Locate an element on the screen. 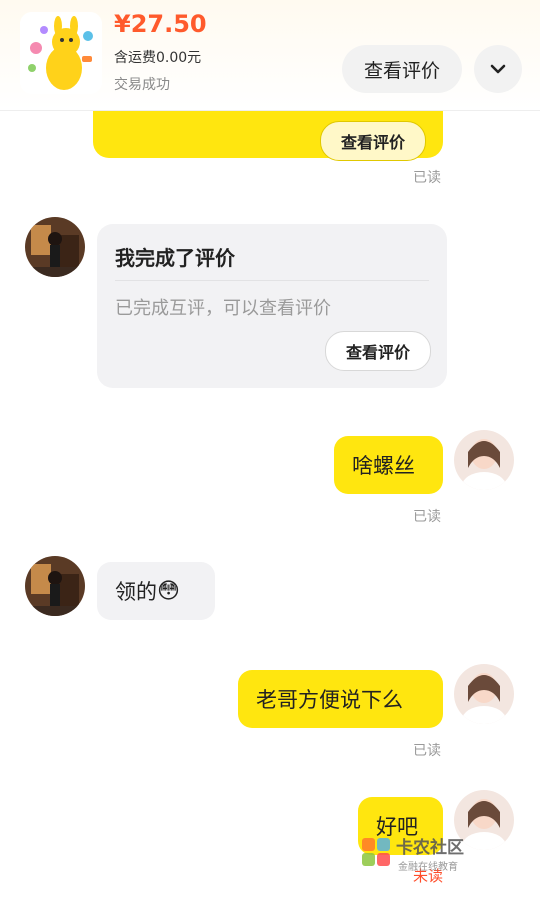 The width and height of the screenshot is (540, 919). chevron-down-icon is located at coordinates (498, 69).